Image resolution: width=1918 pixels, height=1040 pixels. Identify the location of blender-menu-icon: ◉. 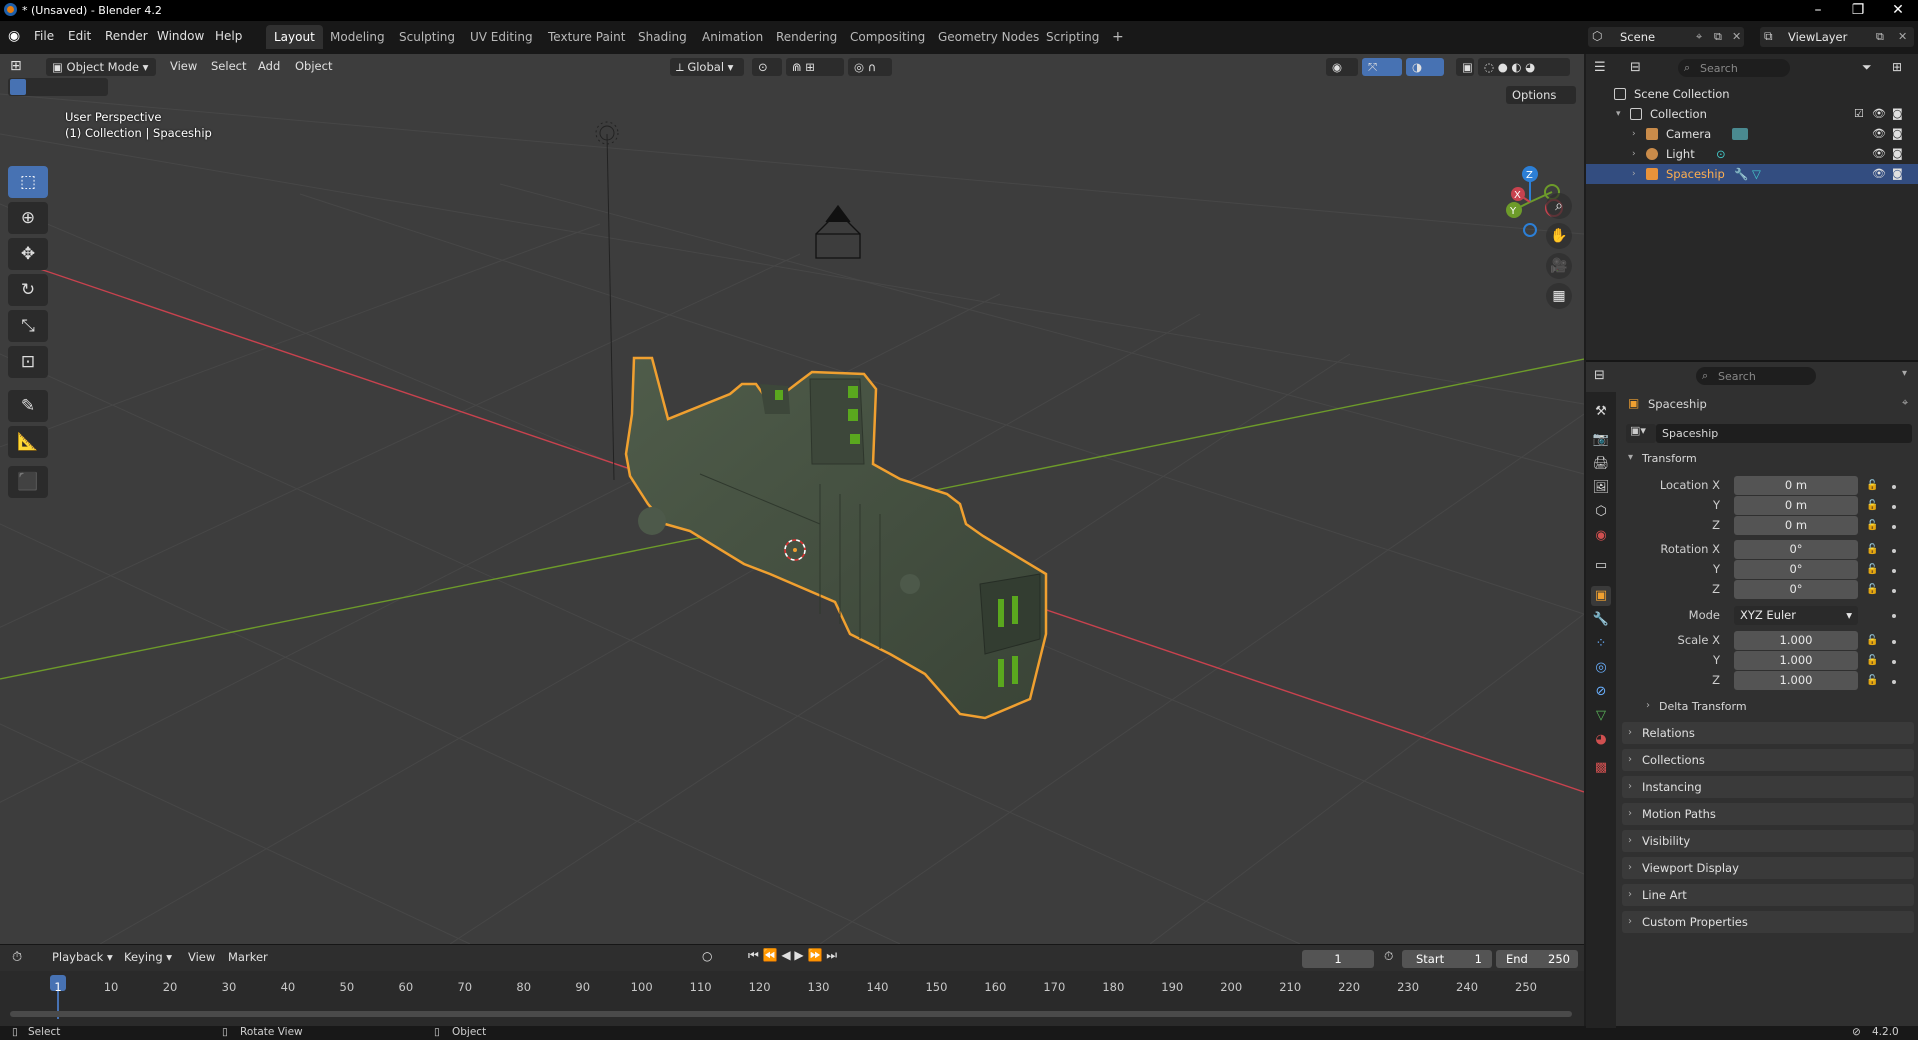
(14, 36).